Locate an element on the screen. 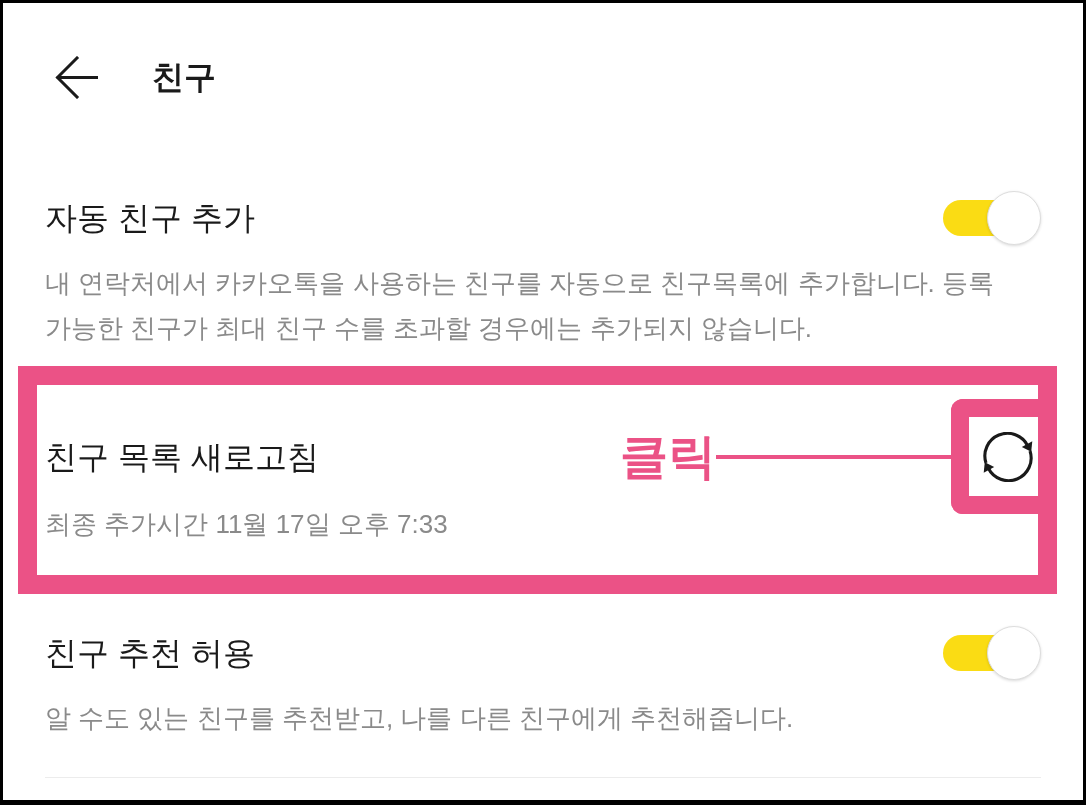 This screenshot has width=1086, height=805. refresh-icon is located at coordinates (1007, 456).